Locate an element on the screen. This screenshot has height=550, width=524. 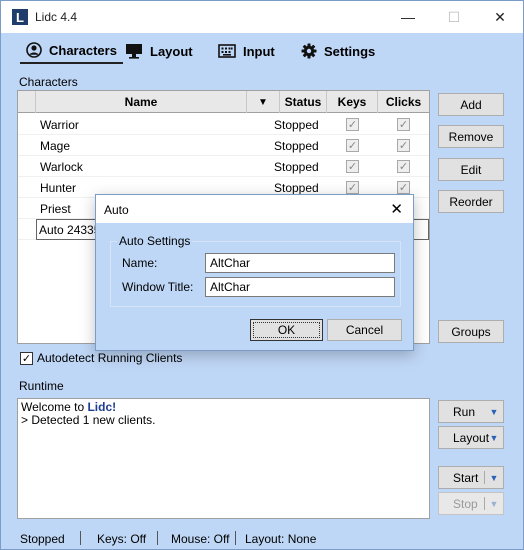
add-button: Add is located at coordinates (471, 104).